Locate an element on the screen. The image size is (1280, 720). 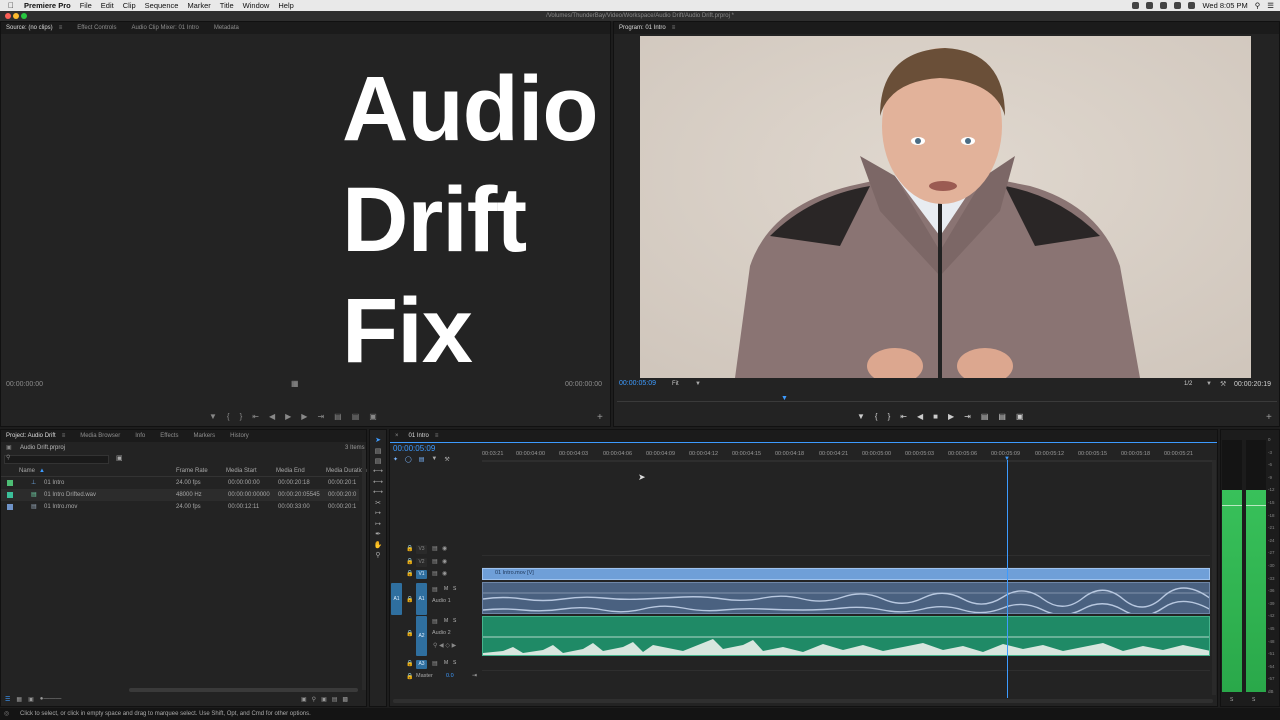
mark-out-icon: } is located at coordinates (889, 416).